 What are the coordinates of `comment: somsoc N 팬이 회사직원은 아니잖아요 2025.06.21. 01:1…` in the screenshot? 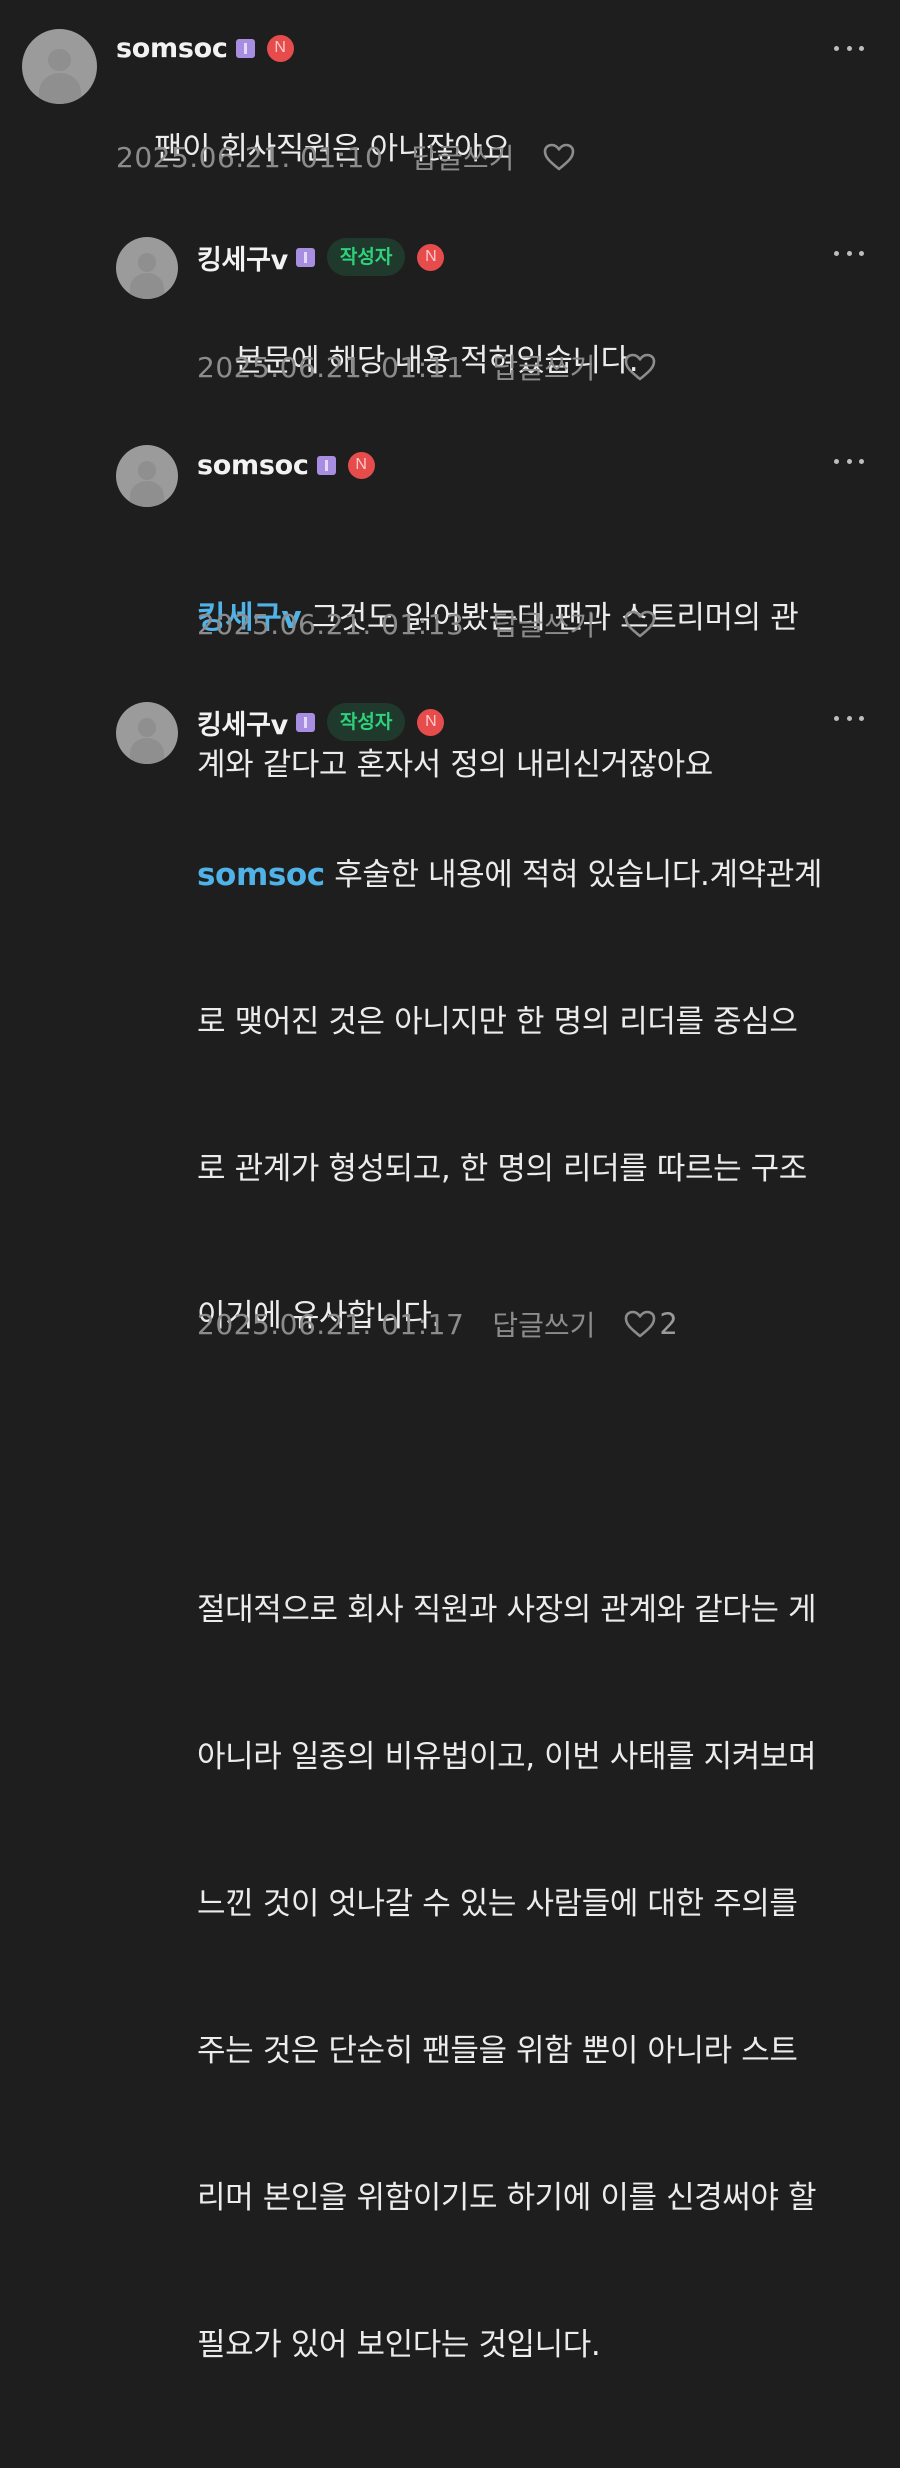 It's located at (450, 100).